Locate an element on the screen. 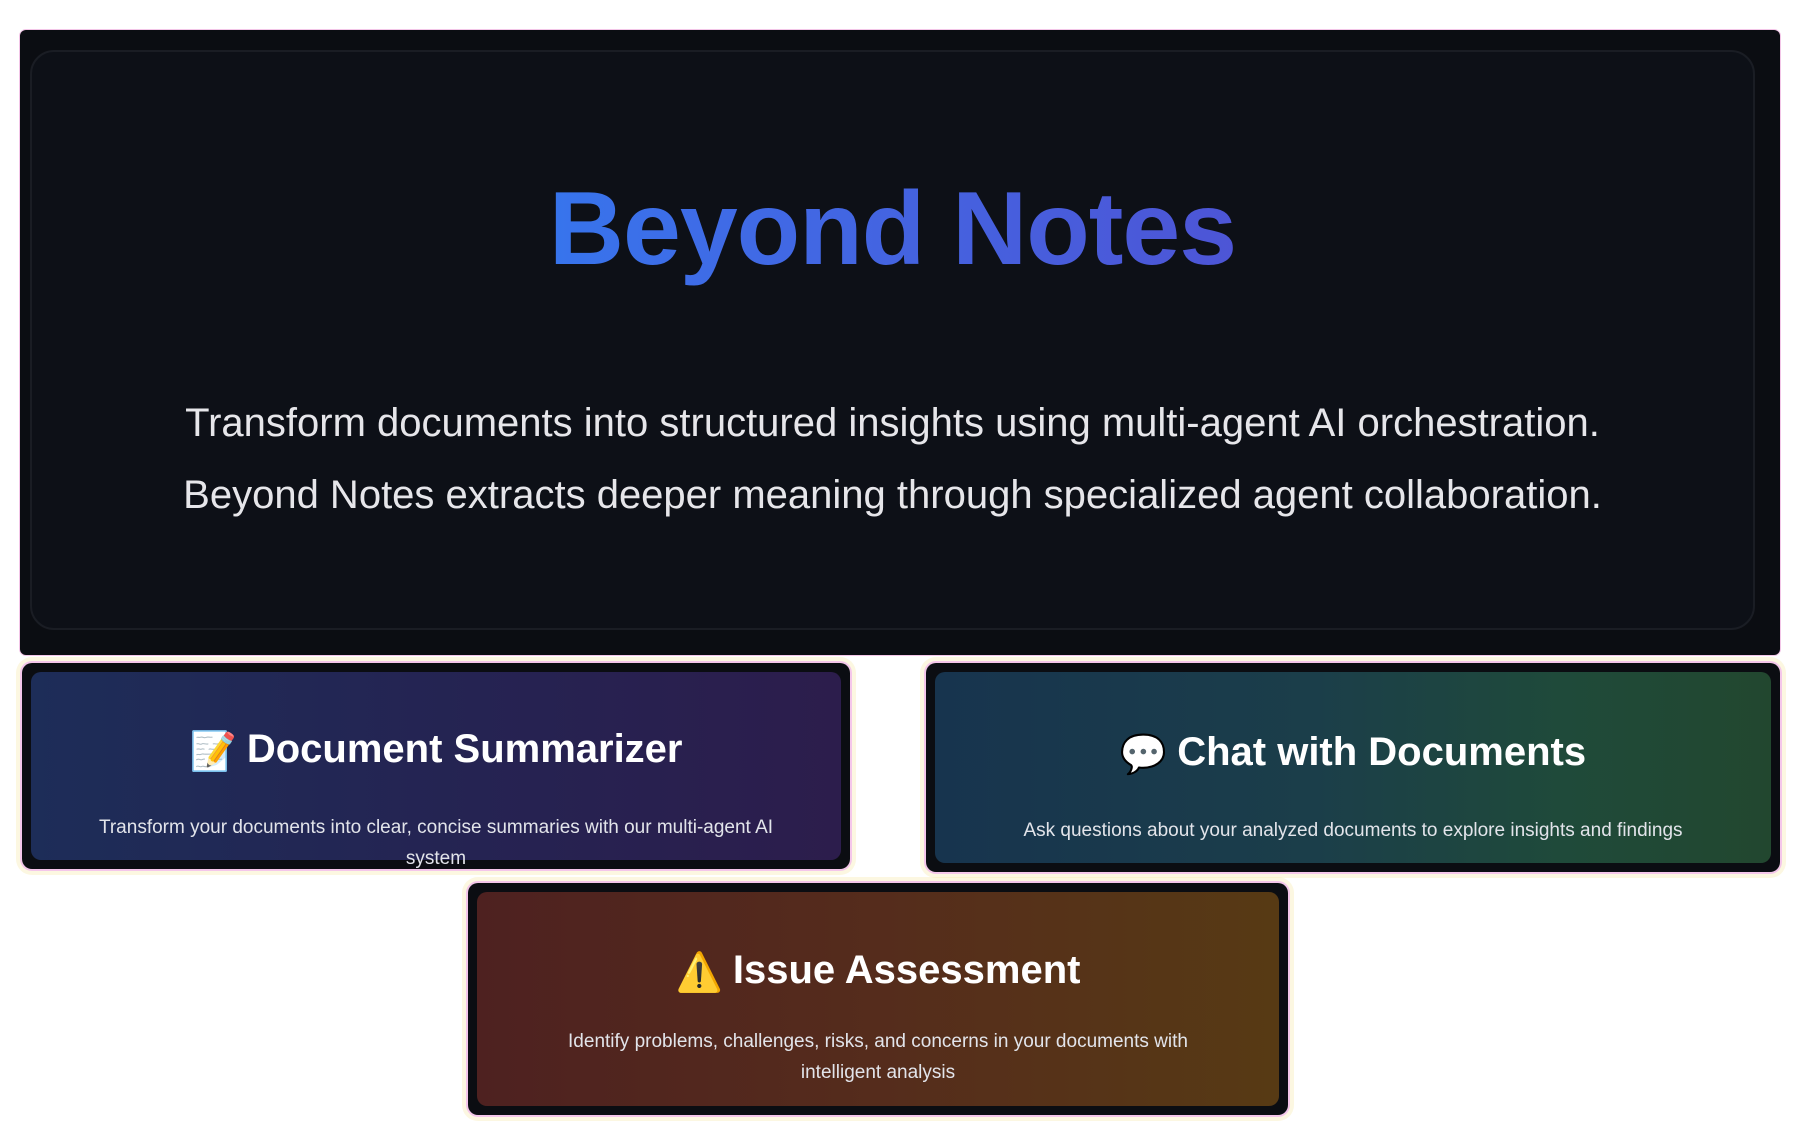  app-title: Beyond Notes is located at coordinates (892, 229).